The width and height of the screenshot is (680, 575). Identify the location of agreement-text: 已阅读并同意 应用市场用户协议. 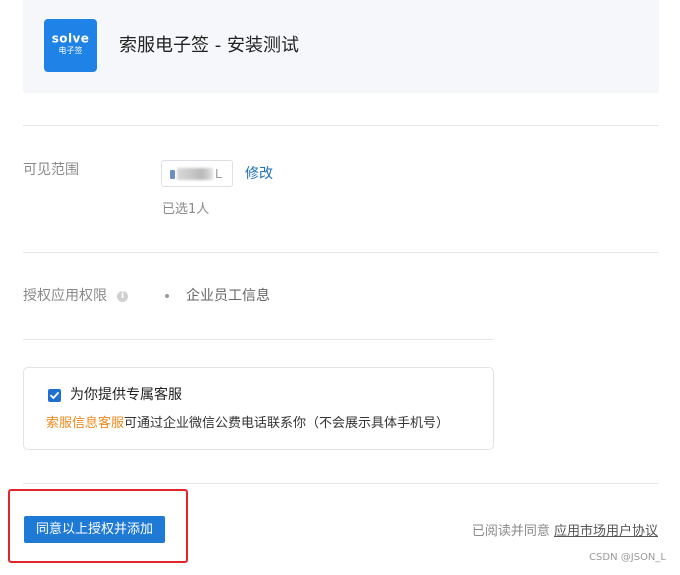
(565, 532).